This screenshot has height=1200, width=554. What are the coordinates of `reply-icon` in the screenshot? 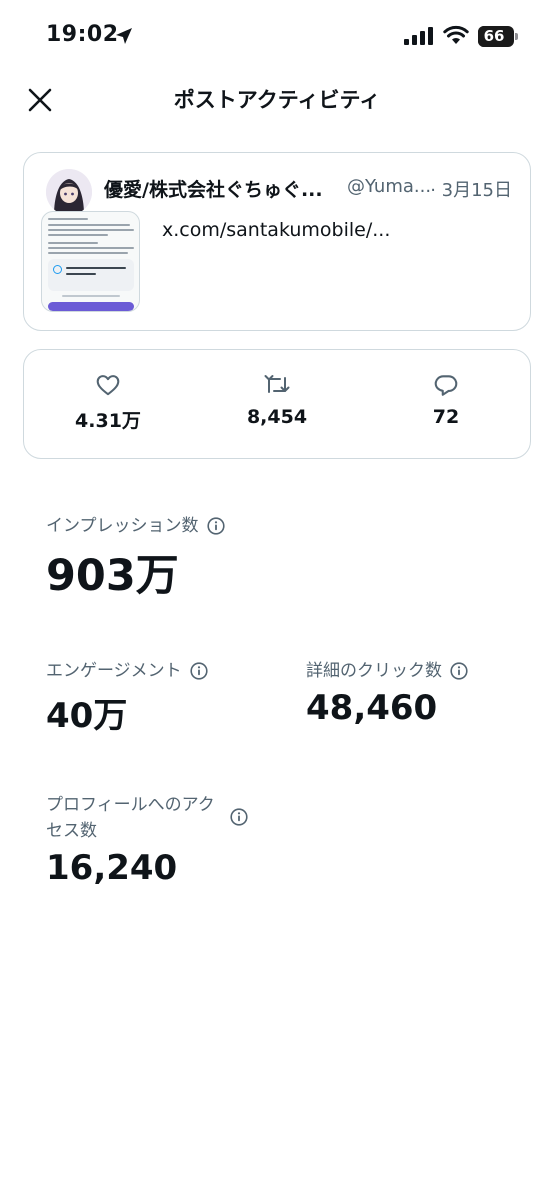 It's located at (446, 385).